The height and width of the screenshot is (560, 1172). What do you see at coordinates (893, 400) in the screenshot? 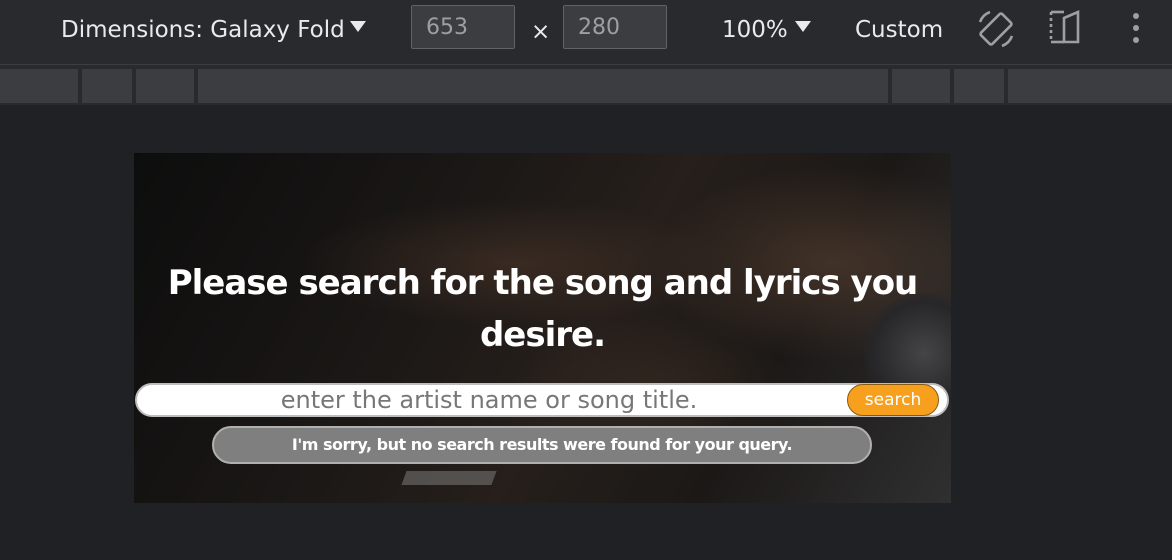
I see `search-button: search` at bounding box center [893, 400].